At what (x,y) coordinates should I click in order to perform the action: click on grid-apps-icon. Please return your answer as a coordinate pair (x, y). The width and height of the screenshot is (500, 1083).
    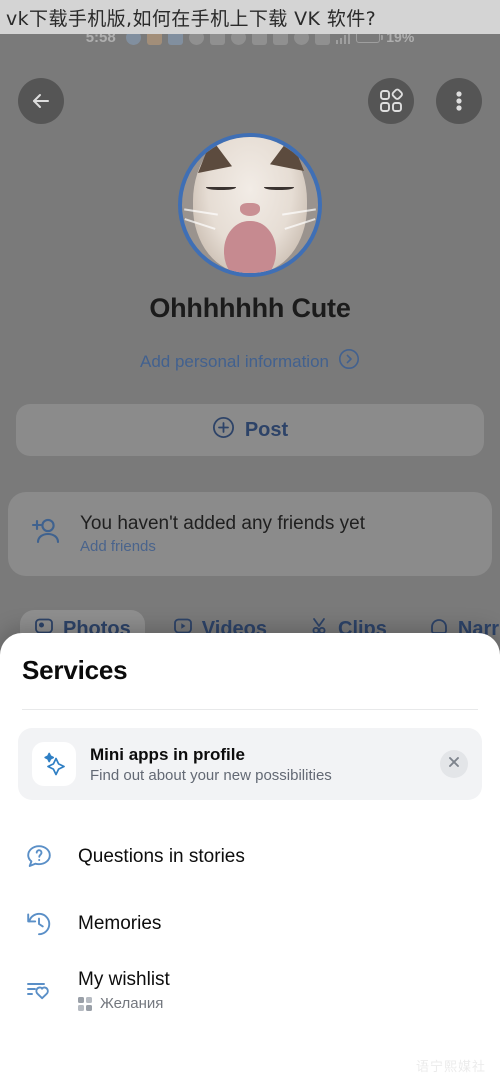
    Looking at the image, I should click on (391, 101).